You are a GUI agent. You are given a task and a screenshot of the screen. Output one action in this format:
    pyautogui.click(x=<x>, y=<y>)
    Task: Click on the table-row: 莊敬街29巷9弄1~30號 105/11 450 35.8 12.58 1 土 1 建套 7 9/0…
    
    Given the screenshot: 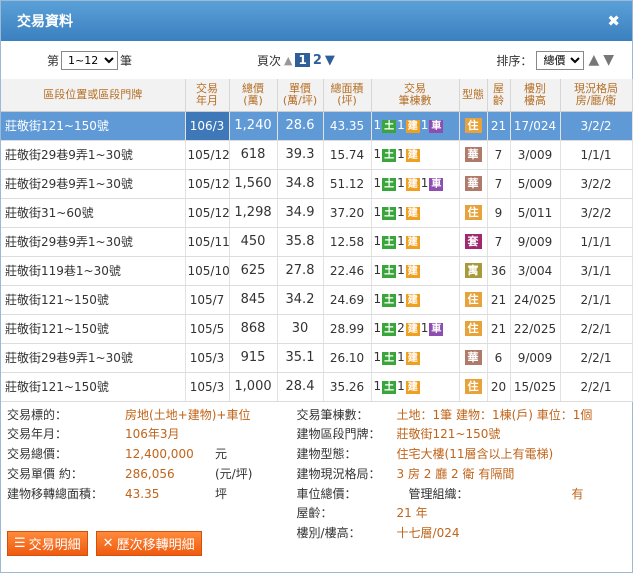 What is the action you would take?
    pyautogui.click(x=317, y=242)
    